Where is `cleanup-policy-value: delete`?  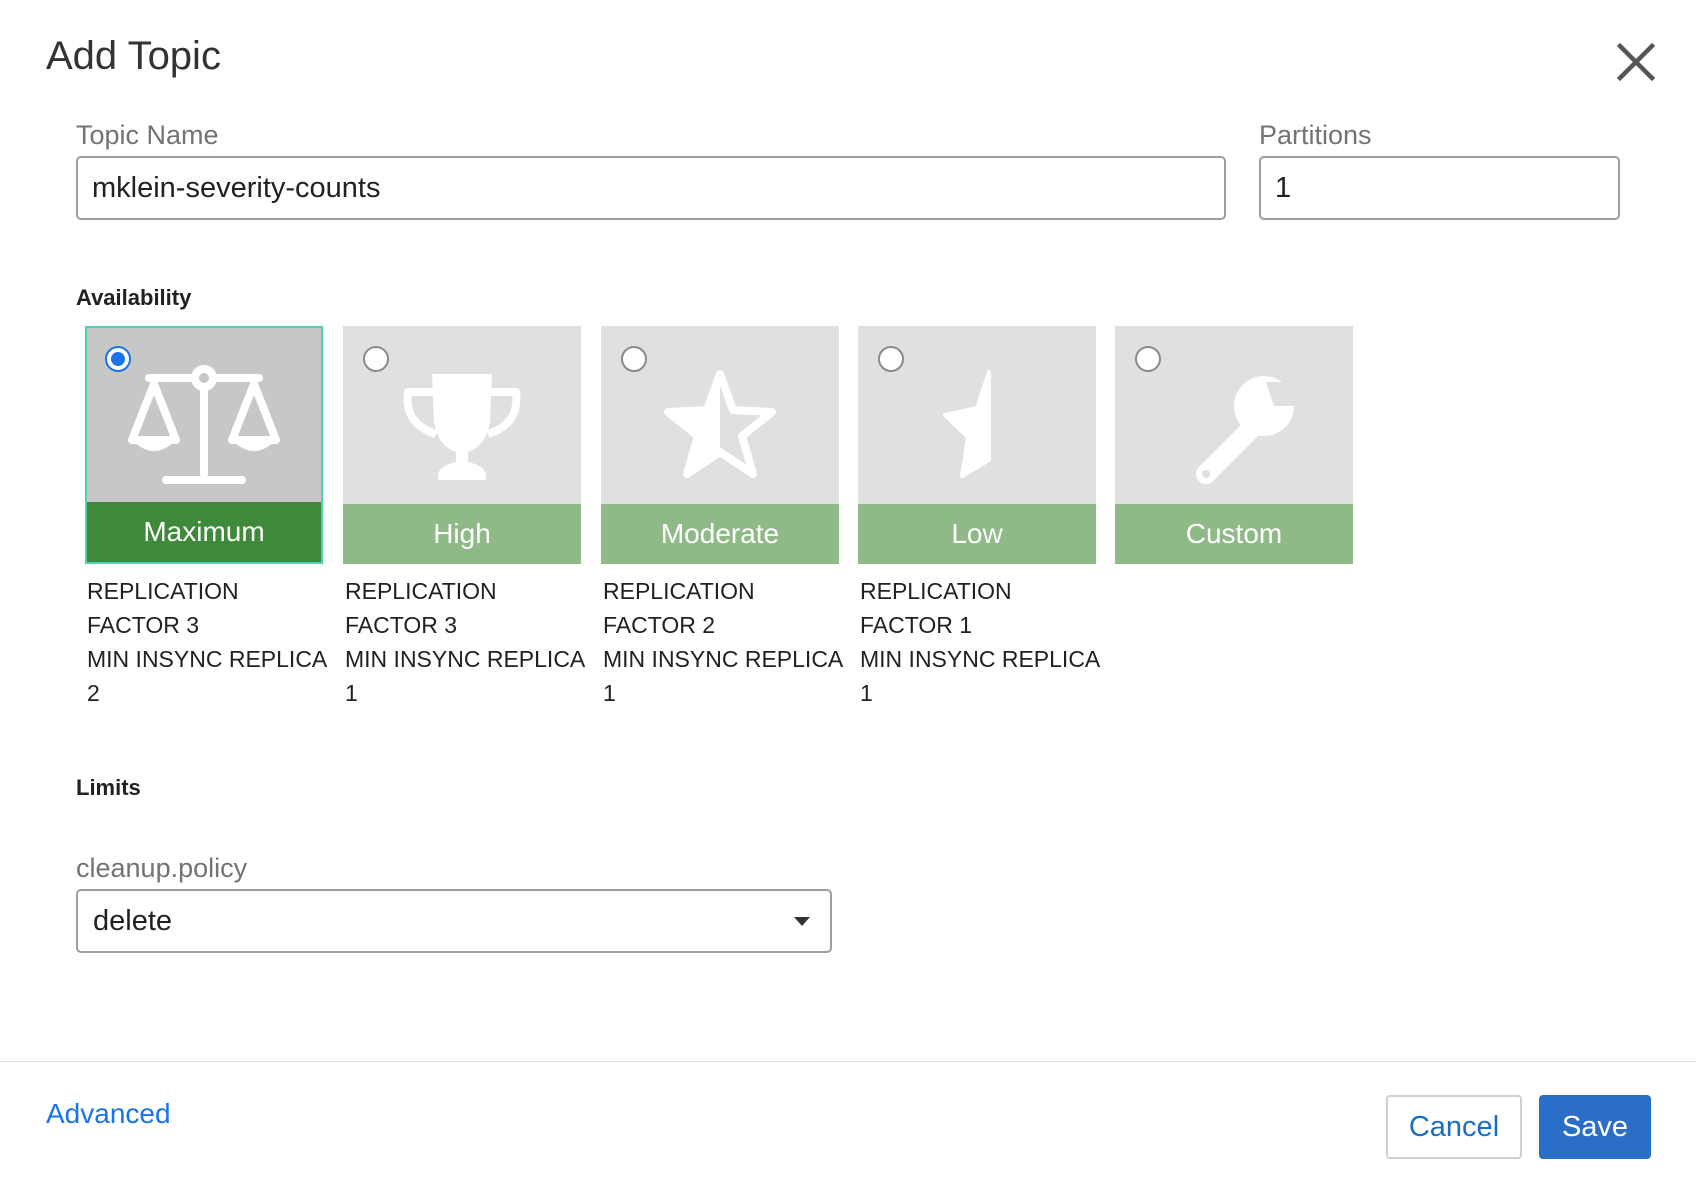 cleanup-policy-value: delete is located at coordinates (133, 921).